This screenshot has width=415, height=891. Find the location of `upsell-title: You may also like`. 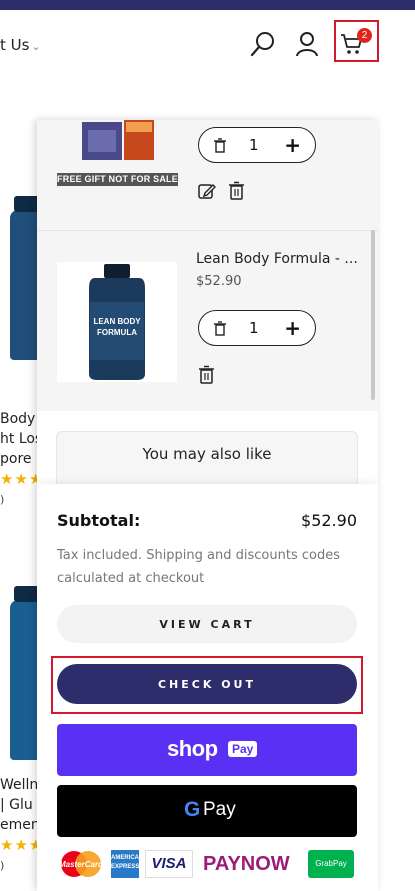

upsell-title: You may also like is located at coordinates (207, 454).